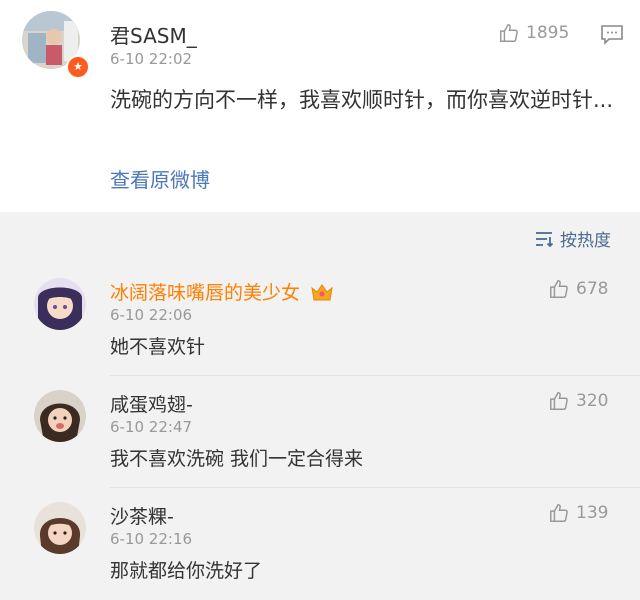 Image resolution: width=640 pixels, height=600 pixels. What do you see at coordinates (592, 513) in the screenshot?
I see `comment-like-count: 139` at bounding box center [592, 513].